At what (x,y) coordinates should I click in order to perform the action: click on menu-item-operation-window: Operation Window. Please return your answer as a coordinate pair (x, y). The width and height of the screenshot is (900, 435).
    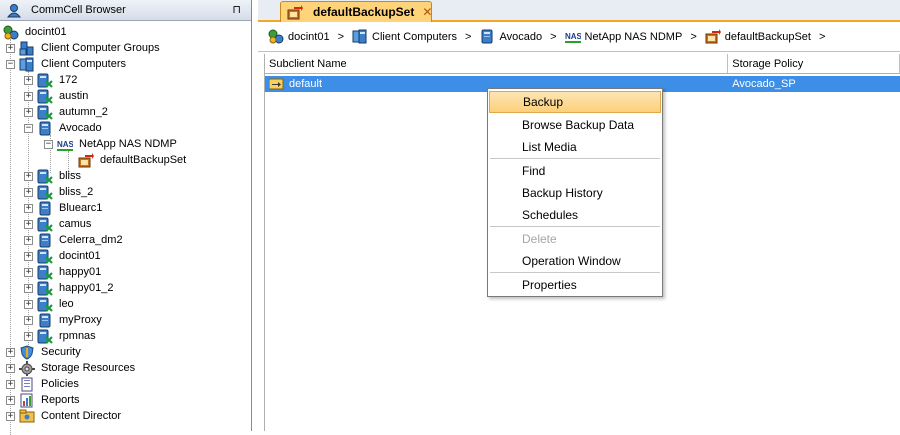
    Looking at the image, I should click on (575, 261).